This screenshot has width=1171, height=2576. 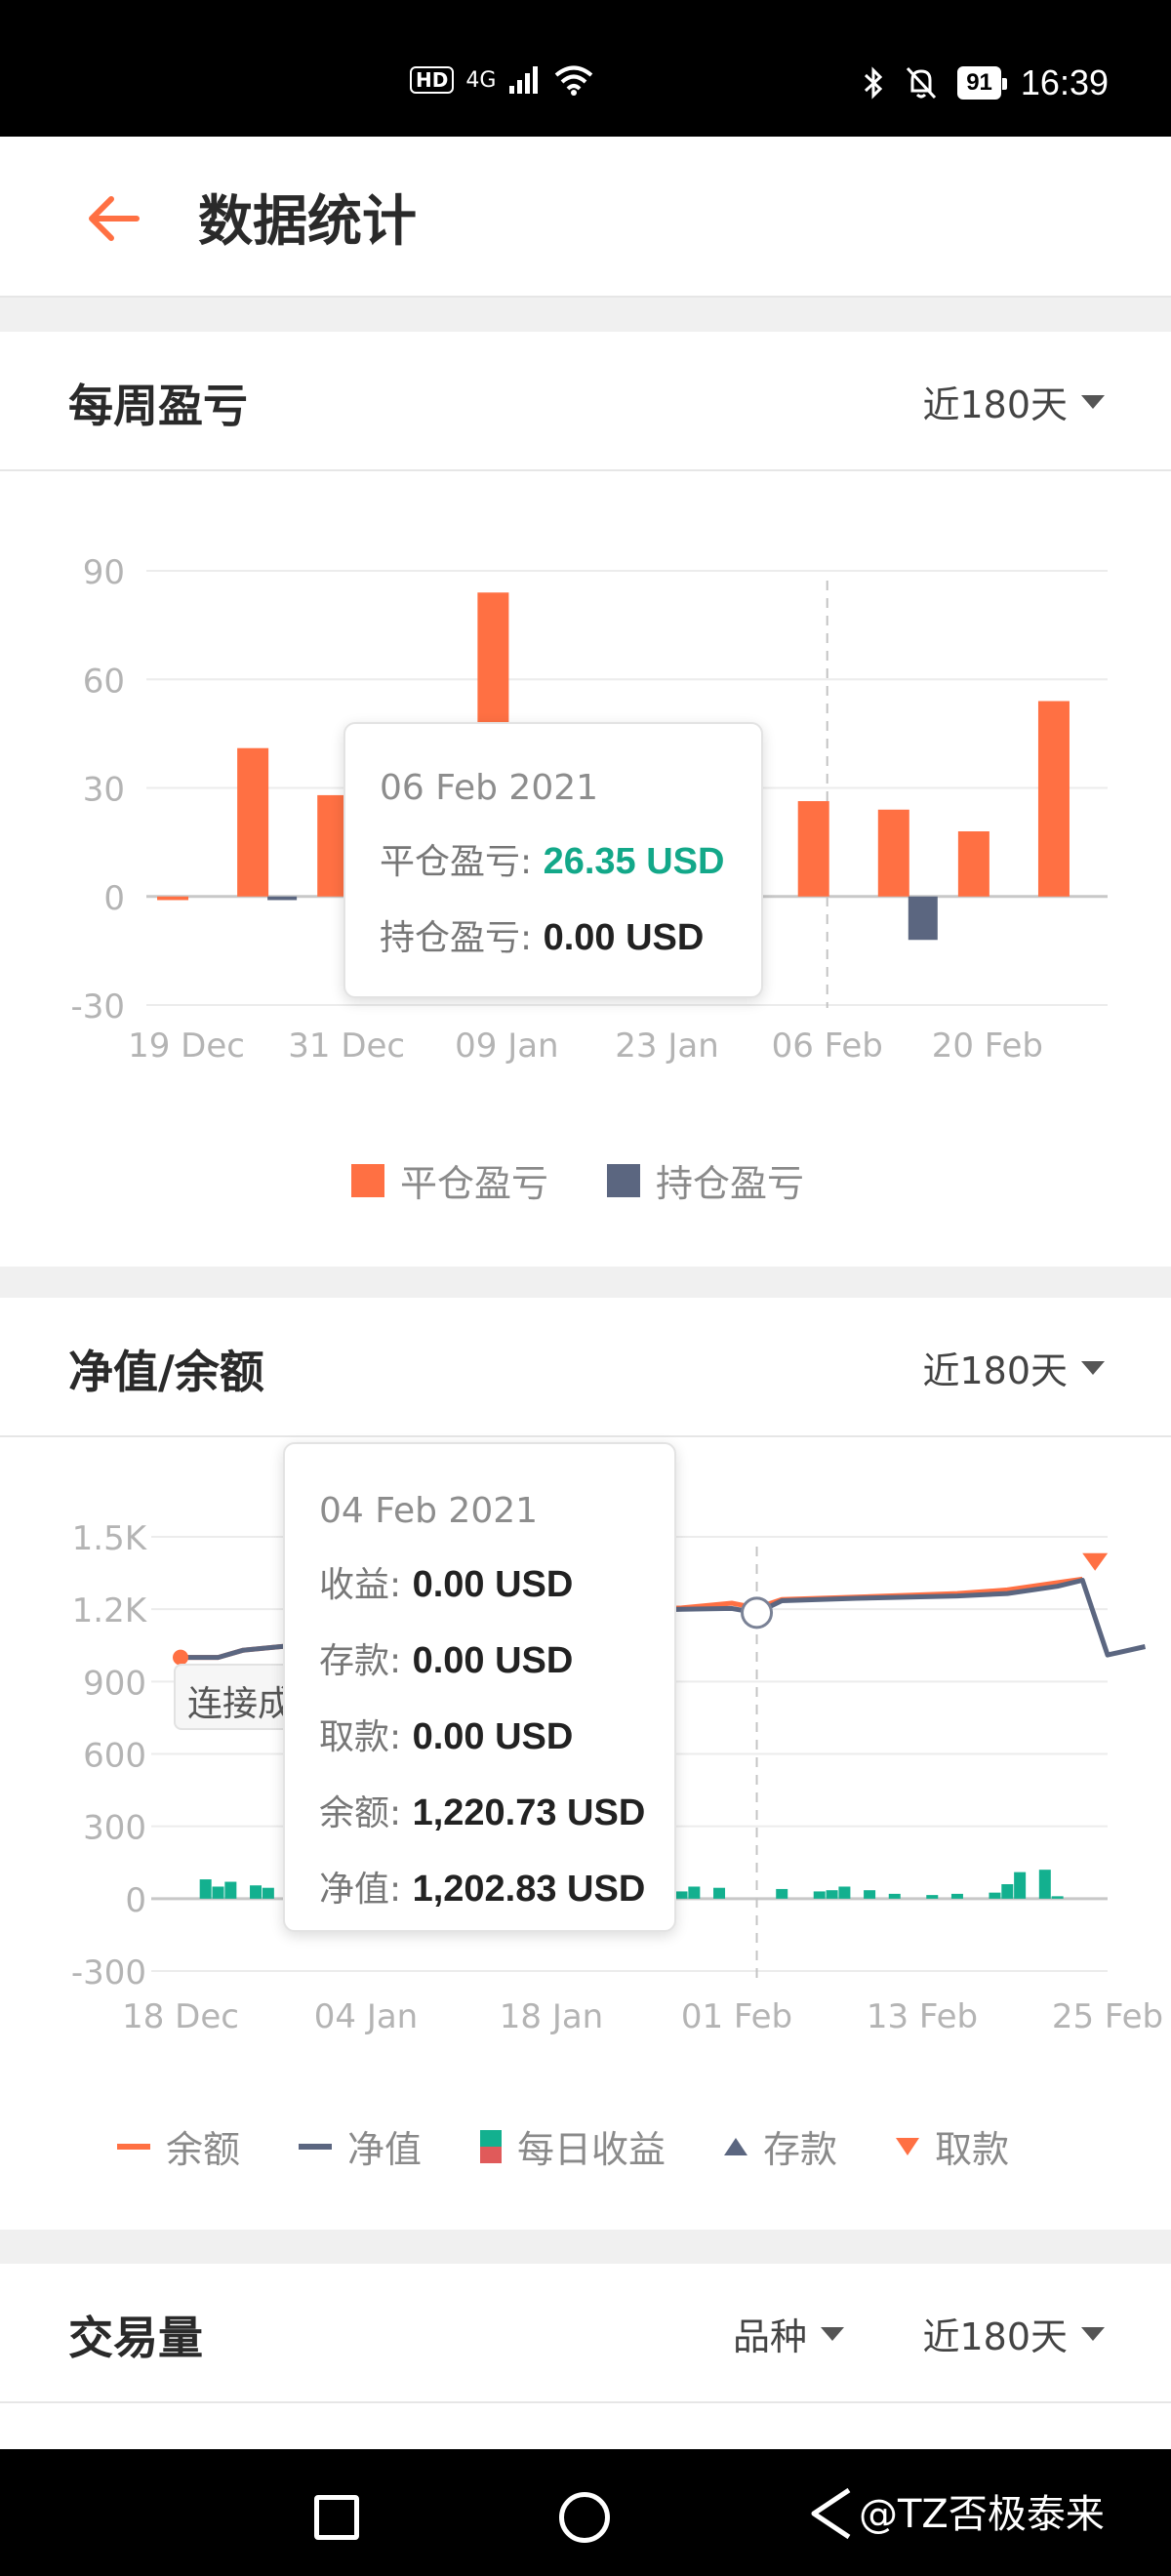 I want to click on weekly-pnl-range-dropdown: 近180天, so click(x=1013, y=401).